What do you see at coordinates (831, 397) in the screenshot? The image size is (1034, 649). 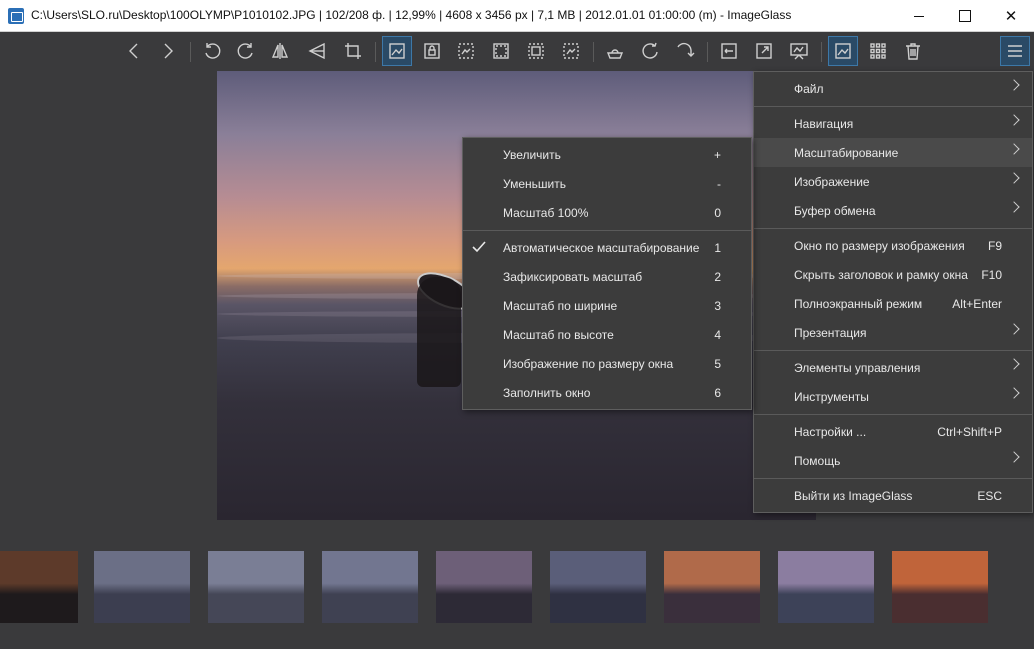 I see `menu-item-label: Инструменты` at bounding box center [831, 397].